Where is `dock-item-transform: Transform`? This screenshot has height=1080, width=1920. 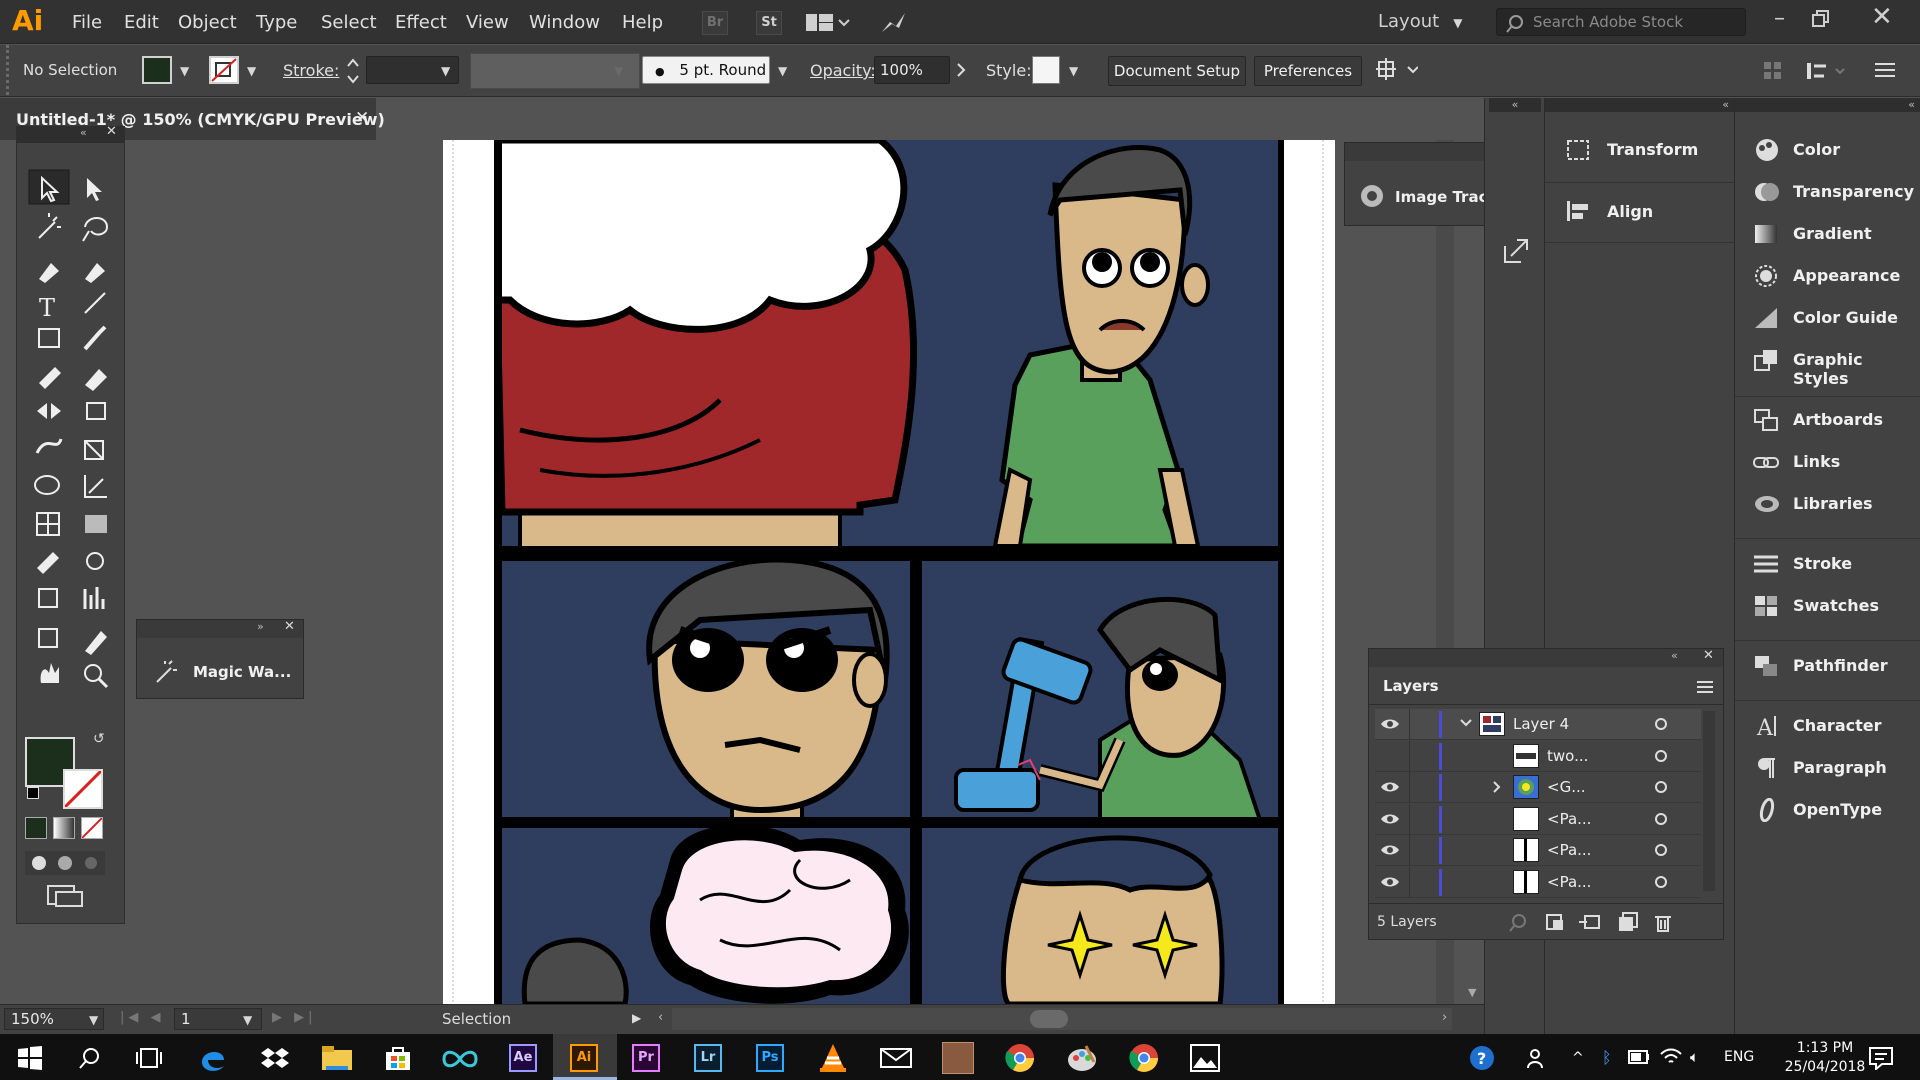
dock-item-transform: Transform is located at coordinates (1652, 149).